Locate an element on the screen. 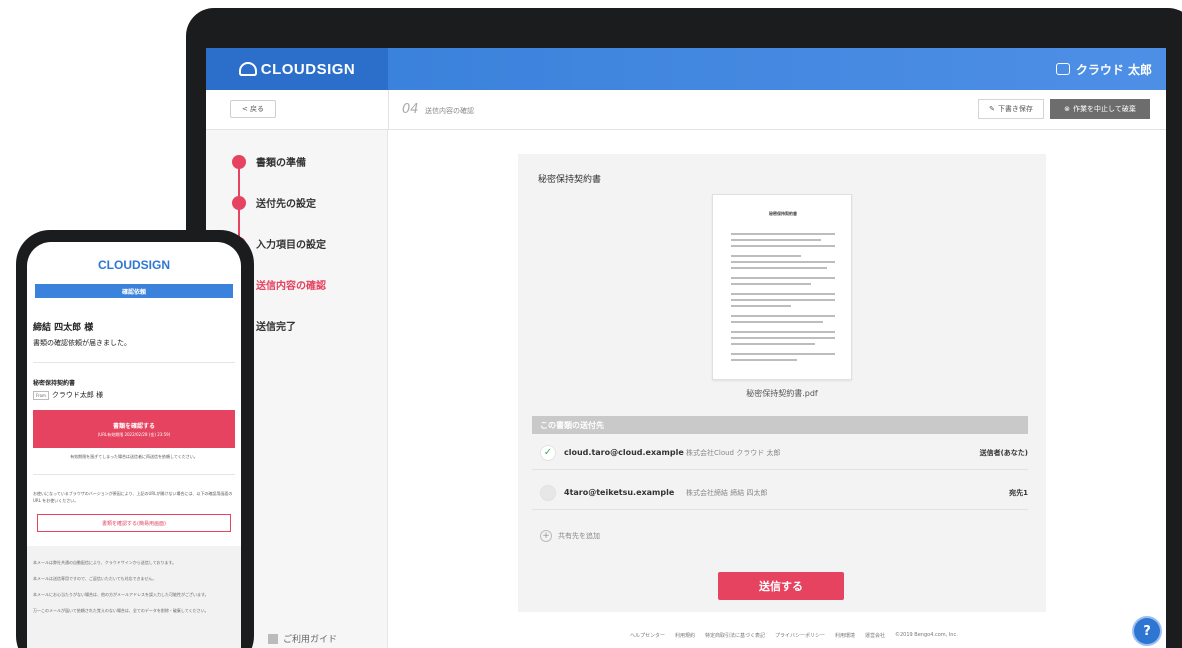 This screenshot has width=1182, height=648. recipient-org: 株式会社締結 締結 四太郎 is located at coordinates (727, 492).